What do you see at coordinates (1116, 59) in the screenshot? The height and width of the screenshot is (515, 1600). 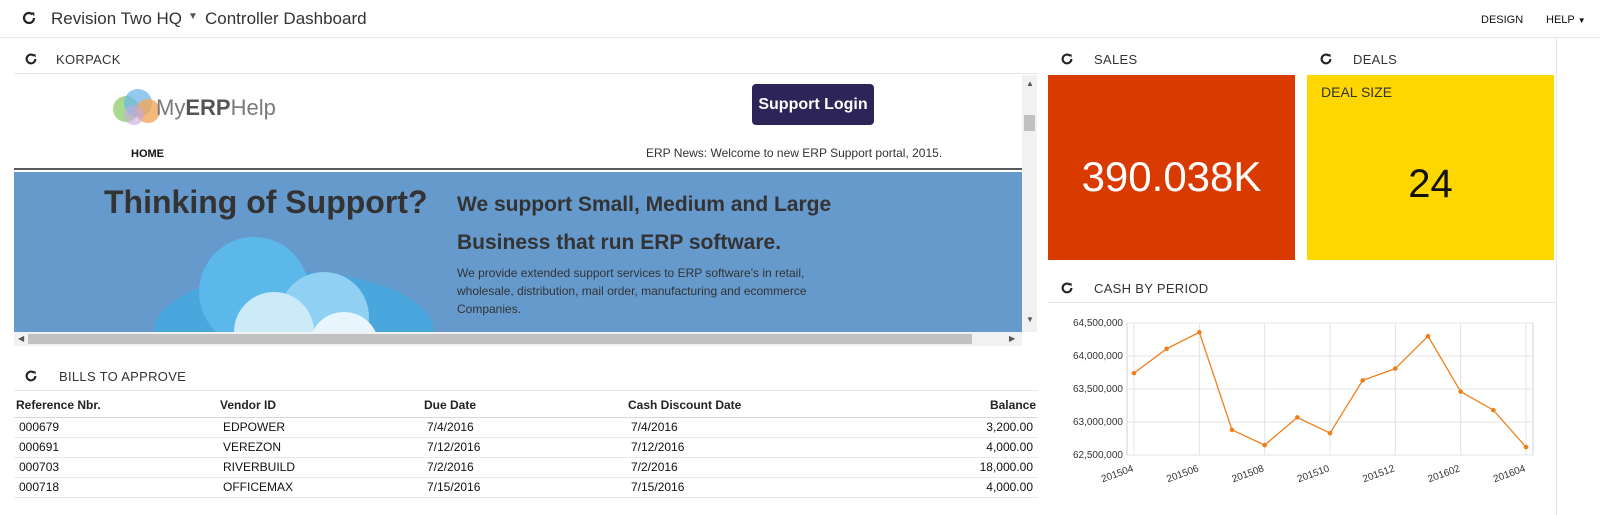 I see `widget-title: SALES` at bounding box center [1116, 59].